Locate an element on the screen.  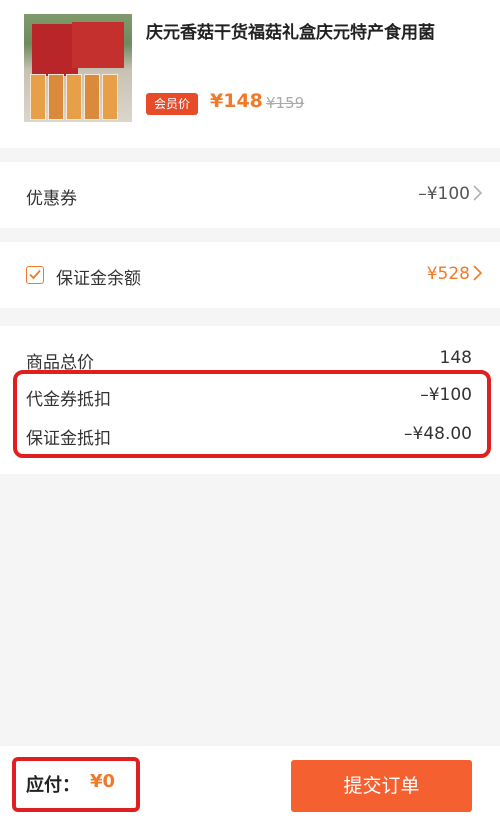
product-image is located at coordinates (78, 68).